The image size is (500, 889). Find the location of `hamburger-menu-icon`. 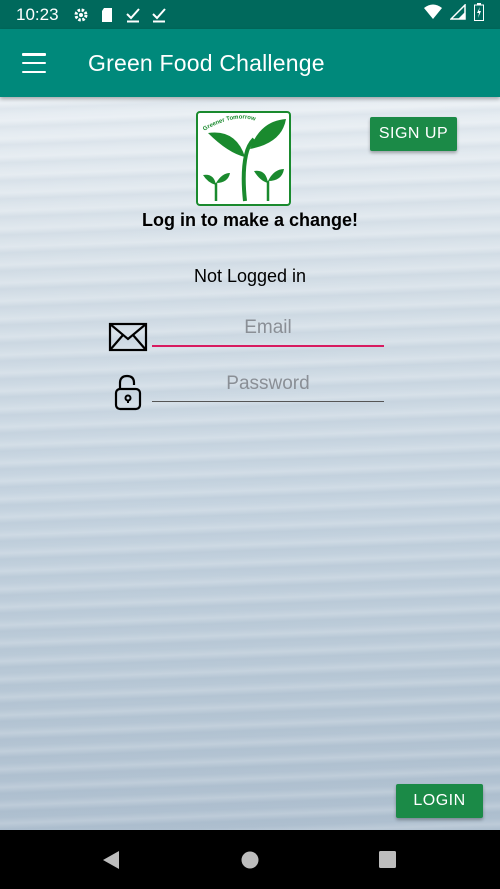

hamburger-menu-icon is located at coordinates (34, 63).